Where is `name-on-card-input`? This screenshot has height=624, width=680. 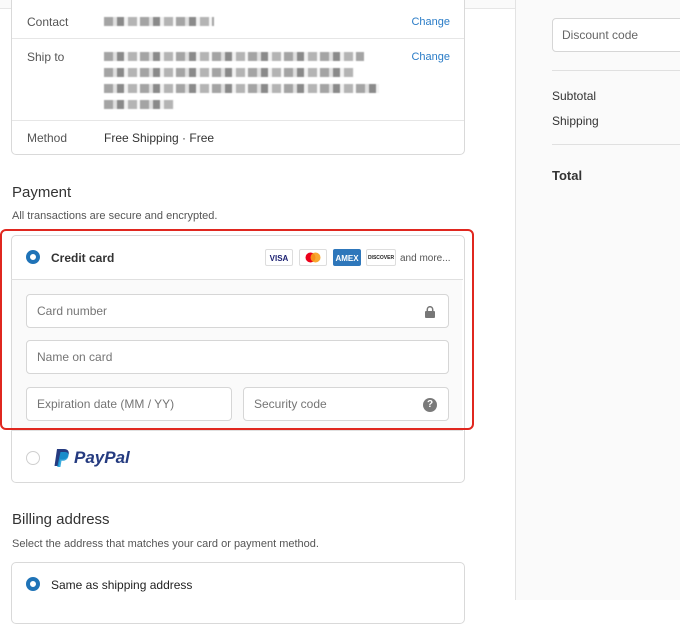
name-on-card-input is located at coordinates (237, 357).